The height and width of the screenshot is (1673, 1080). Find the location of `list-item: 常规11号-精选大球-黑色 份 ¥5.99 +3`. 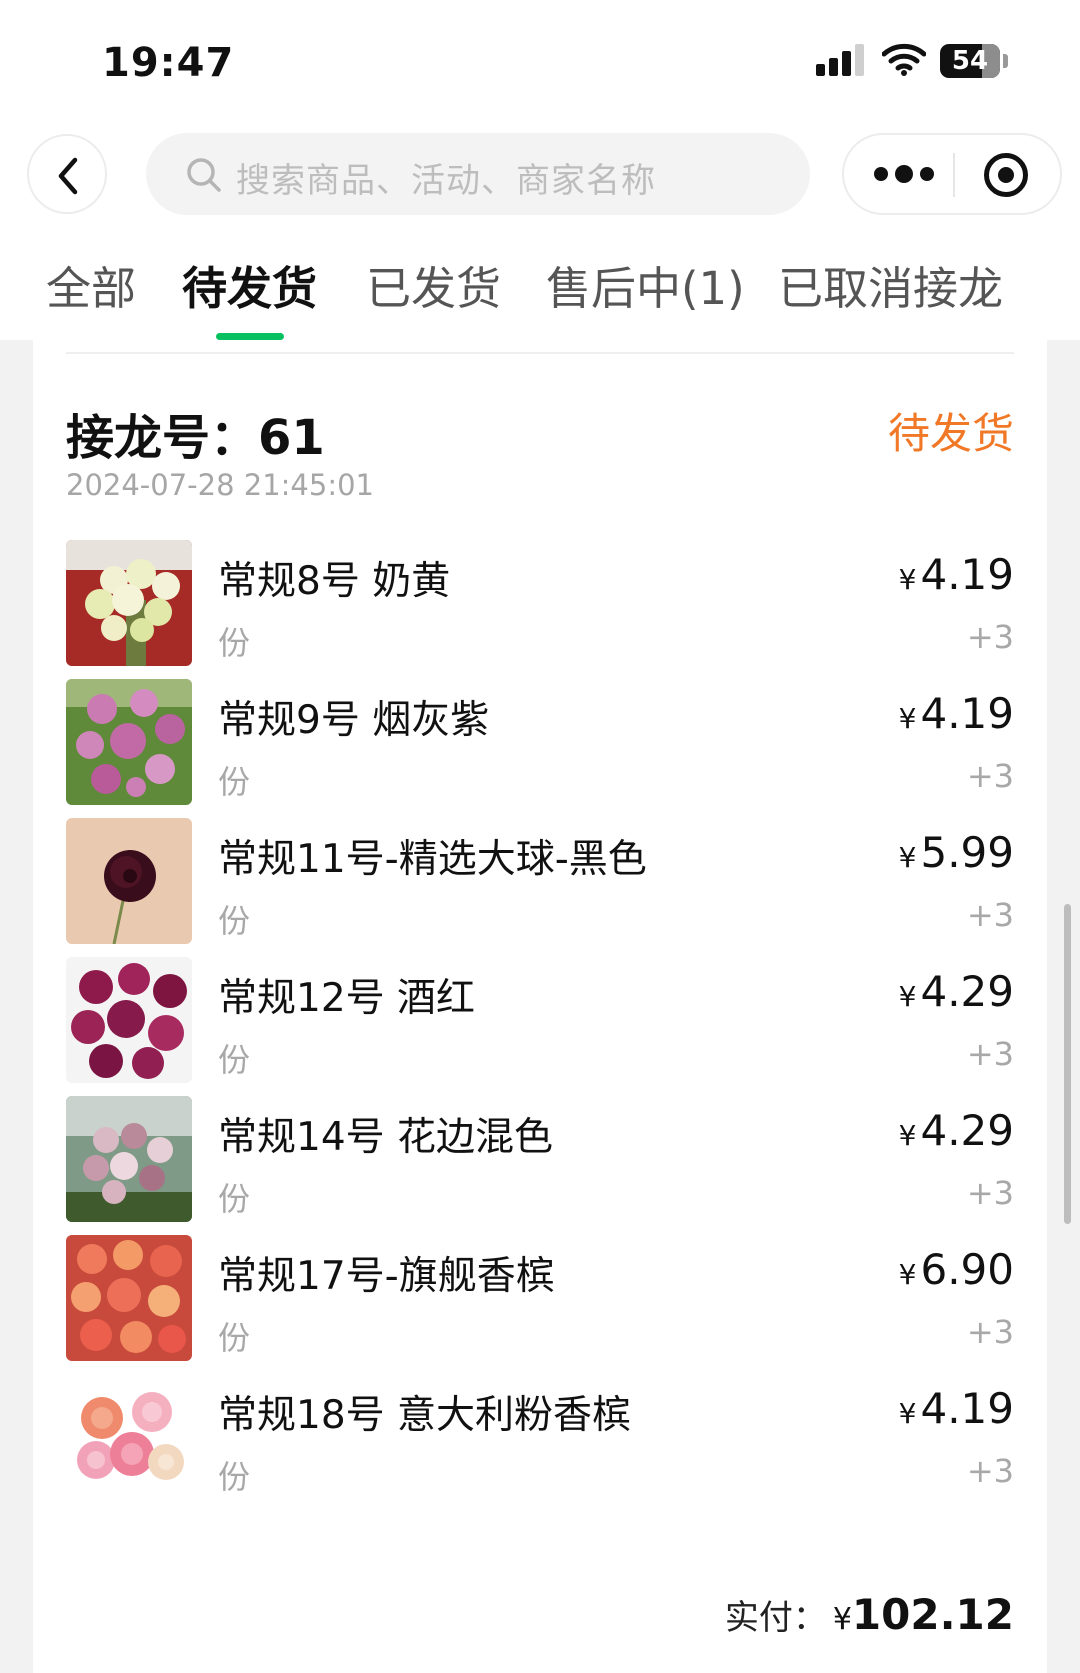

list-item: 常规11号-精选大球-黑色 份 ¥5.99 +3 is located at coordinates (540, 882).